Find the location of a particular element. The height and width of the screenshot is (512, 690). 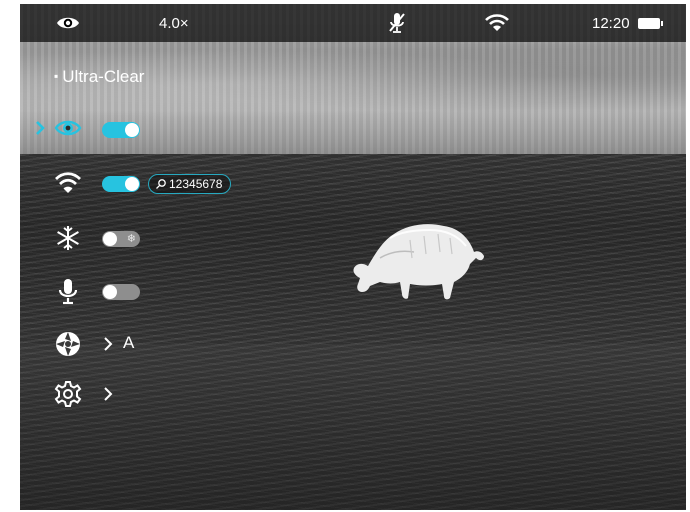

search-icon is located at coordinates (161, 184).